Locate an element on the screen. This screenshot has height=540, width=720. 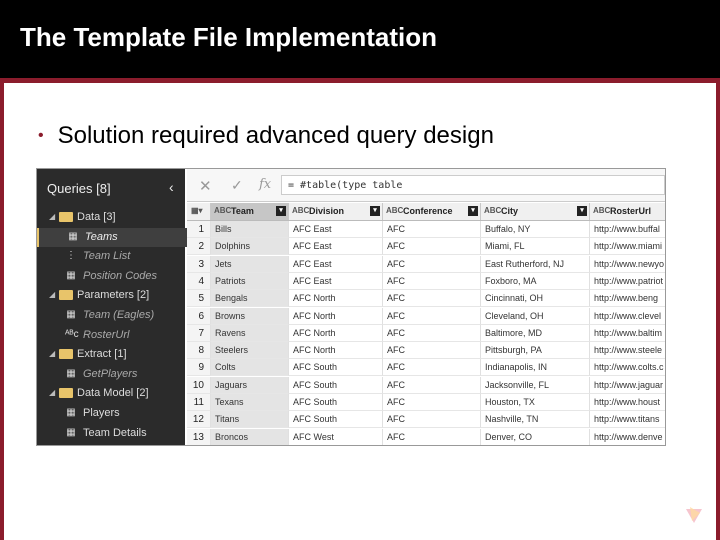
table-cell: Texans is located at coordinates (250, 402).